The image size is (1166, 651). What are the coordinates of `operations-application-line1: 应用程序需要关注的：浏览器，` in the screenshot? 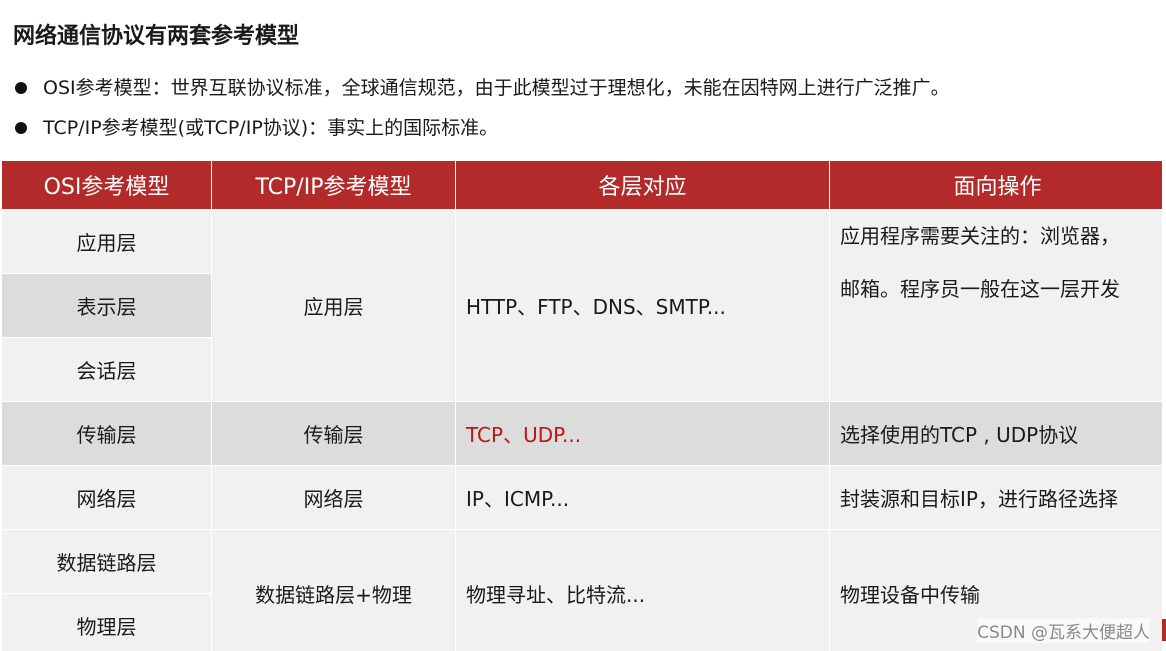 It's located at (980, 236).